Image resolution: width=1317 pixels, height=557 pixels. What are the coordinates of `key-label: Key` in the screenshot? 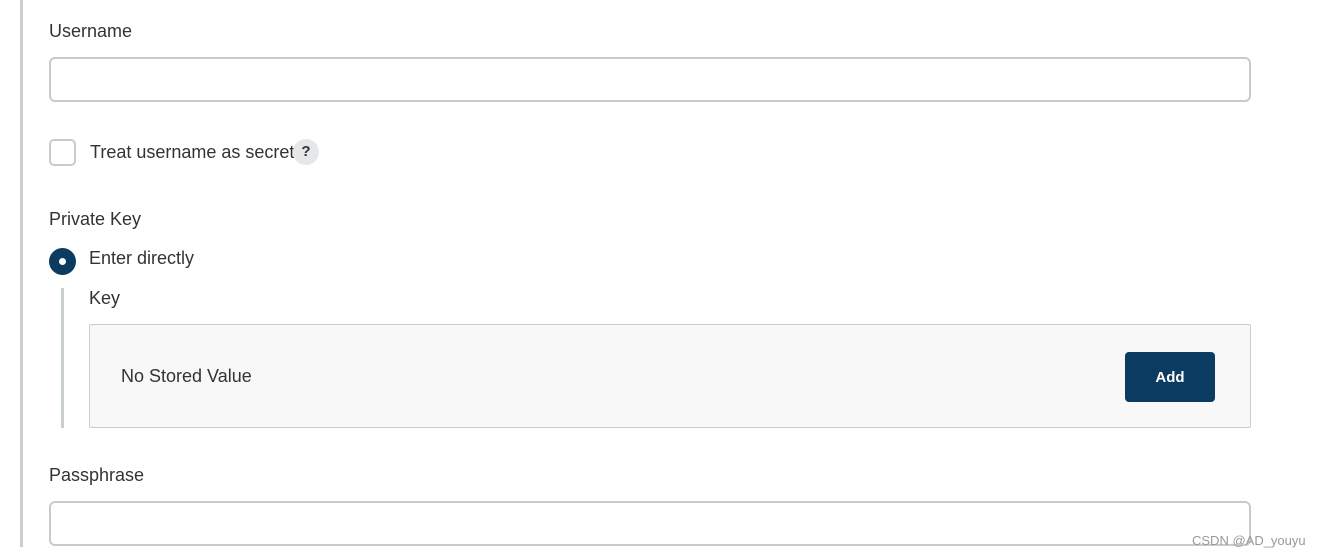 It's located at (105, 298).